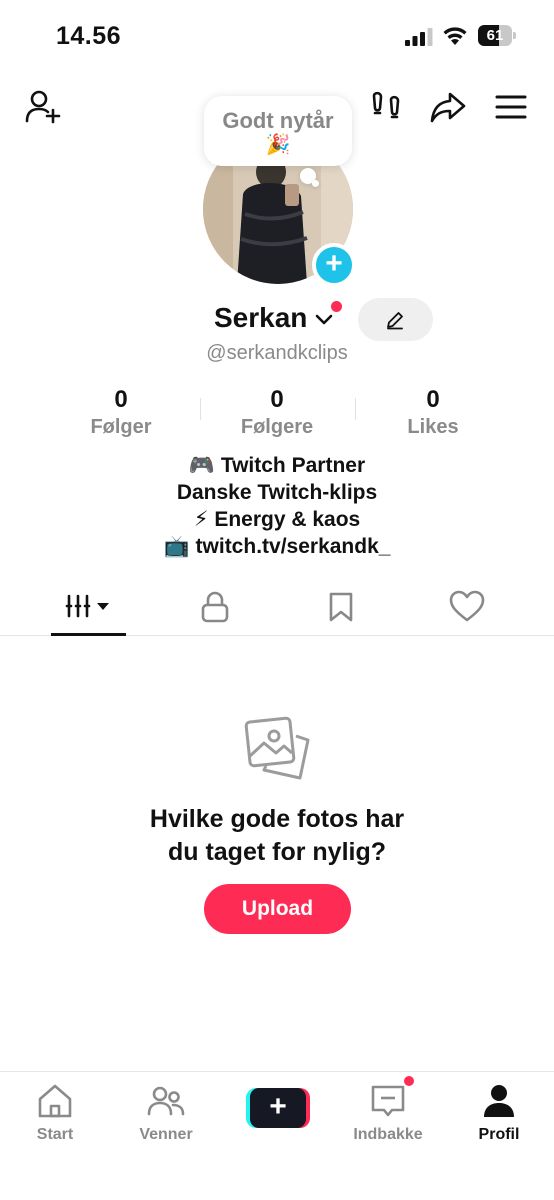  Describe the element at coordinates (277, 399) in the screenshot. I see `stat-followers-value: 0` at that location.